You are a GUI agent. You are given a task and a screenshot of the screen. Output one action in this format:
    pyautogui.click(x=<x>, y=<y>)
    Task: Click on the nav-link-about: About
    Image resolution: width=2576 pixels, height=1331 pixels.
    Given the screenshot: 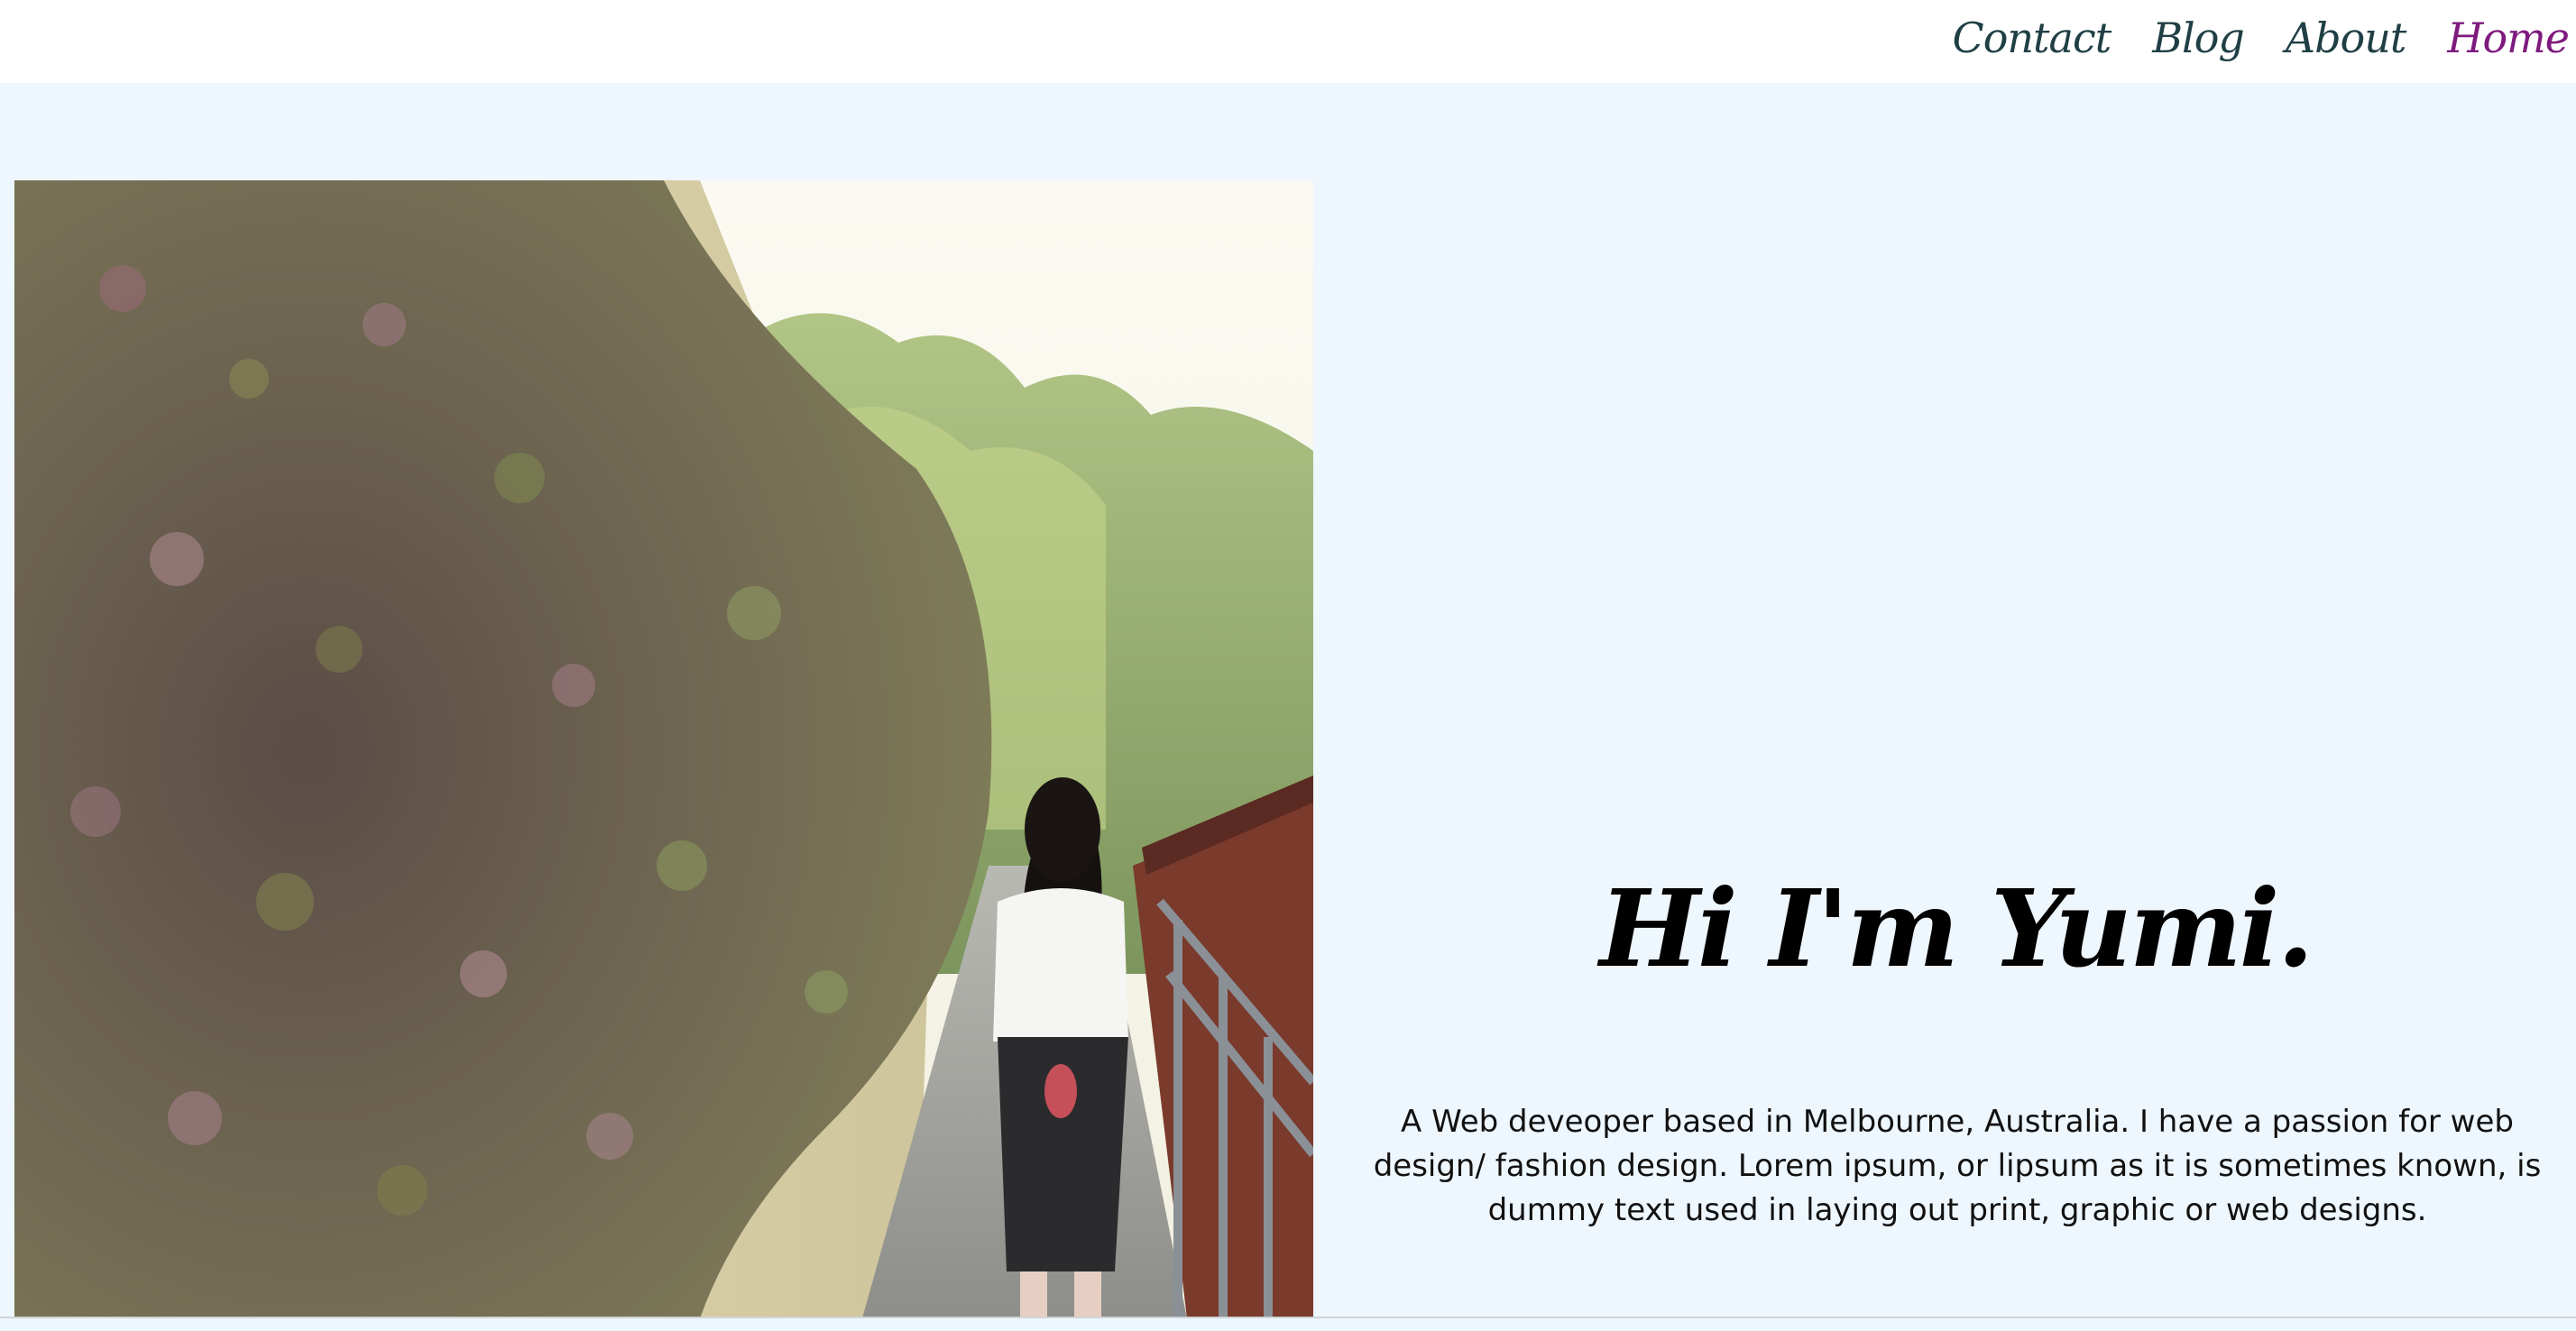 What is the action you would take?
    pyautogui.click(x=2346, y=37)
    